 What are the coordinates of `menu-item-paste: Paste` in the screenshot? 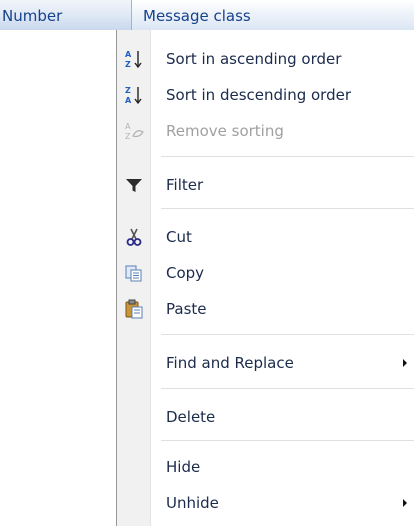 It's located at (265, 309).